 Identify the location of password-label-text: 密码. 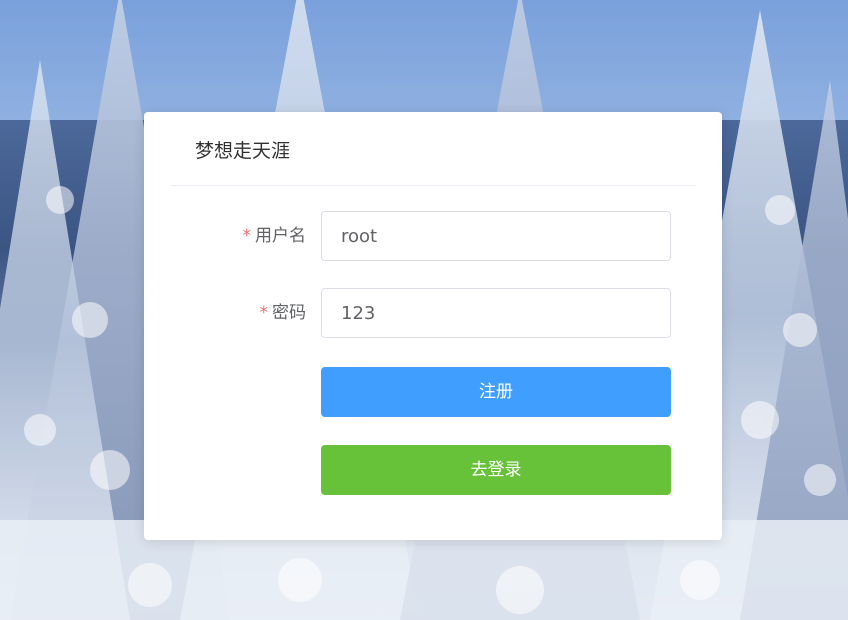
(289, 313).